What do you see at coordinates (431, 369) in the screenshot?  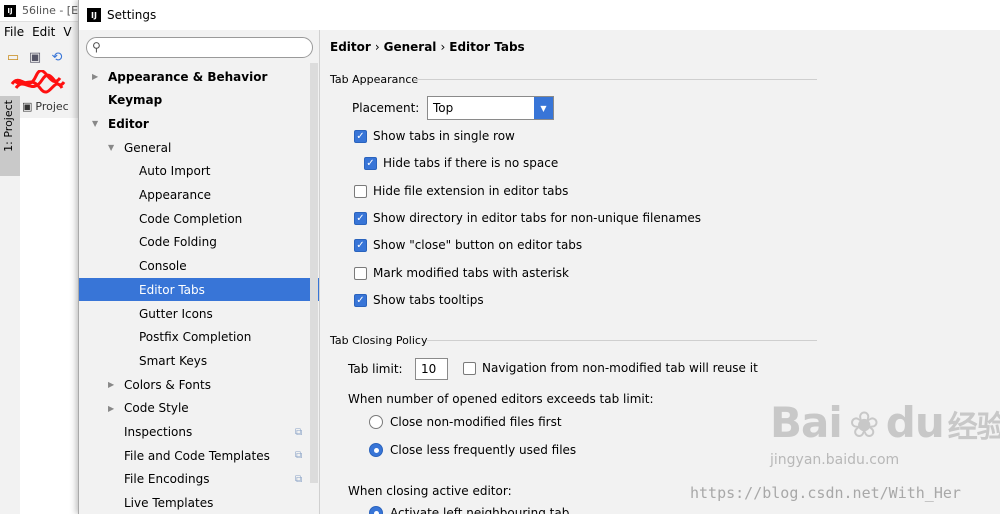 I see `tab-limit-input` at bounding box center [431, 369].